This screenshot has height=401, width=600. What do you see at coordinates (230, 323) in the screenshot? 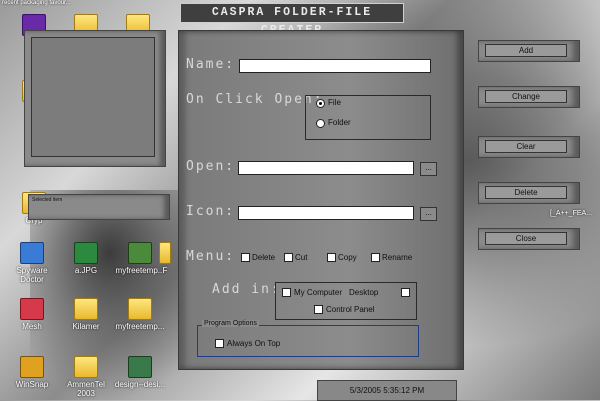
I see `program-options-legend: Program Options` at bounding box center [230, 323].